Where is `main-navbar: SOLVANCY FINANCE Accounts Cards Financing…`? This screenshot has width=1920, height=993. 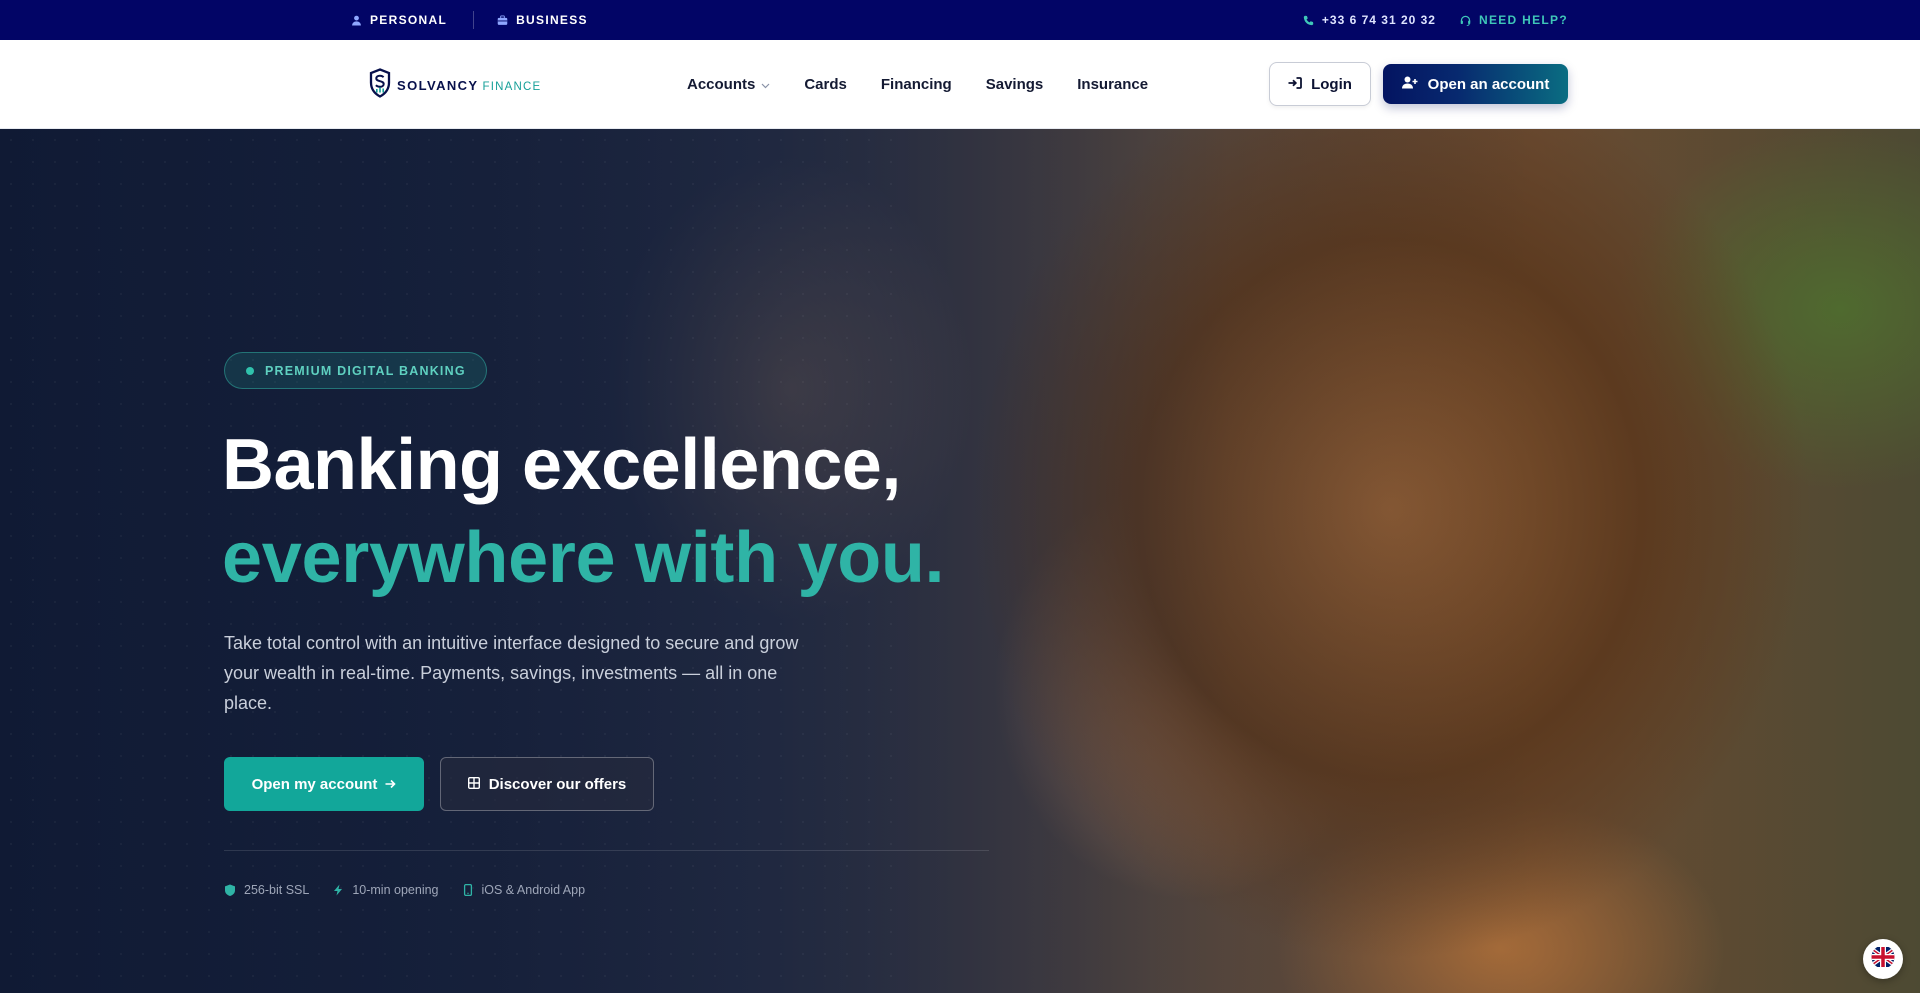
main-navbar: SOLVANCY FINANCE Accounts Cards Financing… is located at coordinates (960, 84).